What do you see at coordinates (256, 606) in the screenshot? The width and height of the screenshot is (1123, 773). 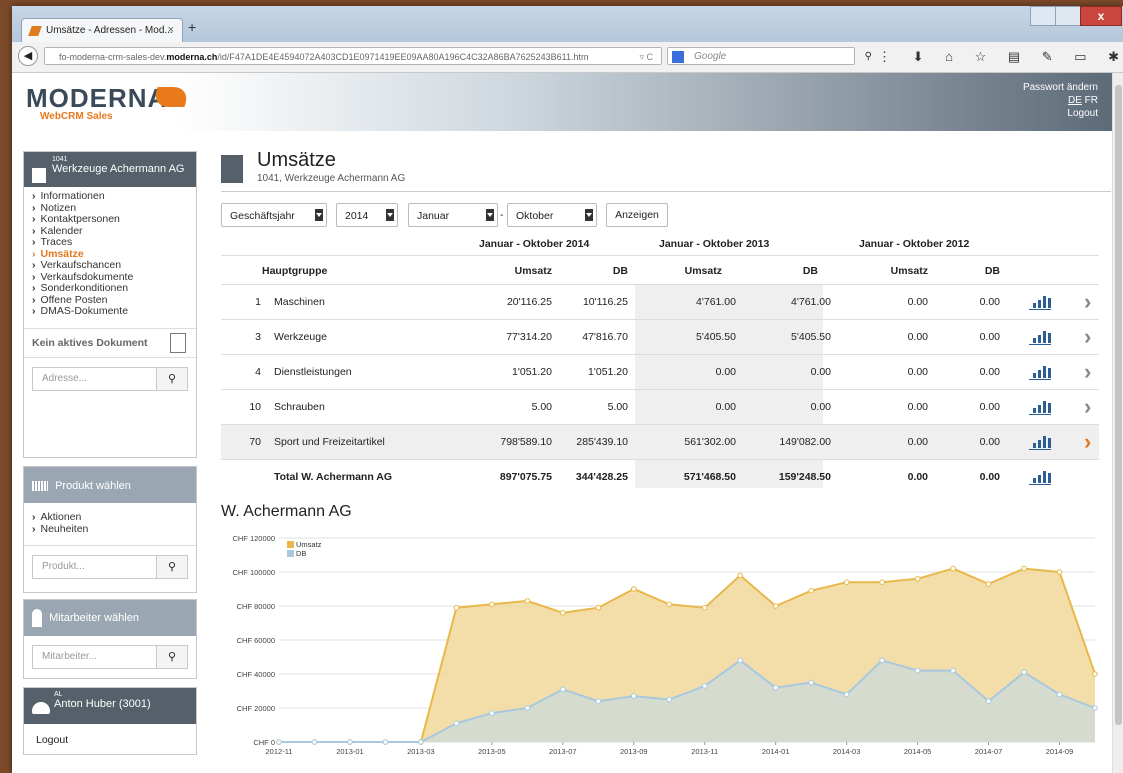 I see `y-tick-label: CHF 80000` at bounding box center [256, 606].